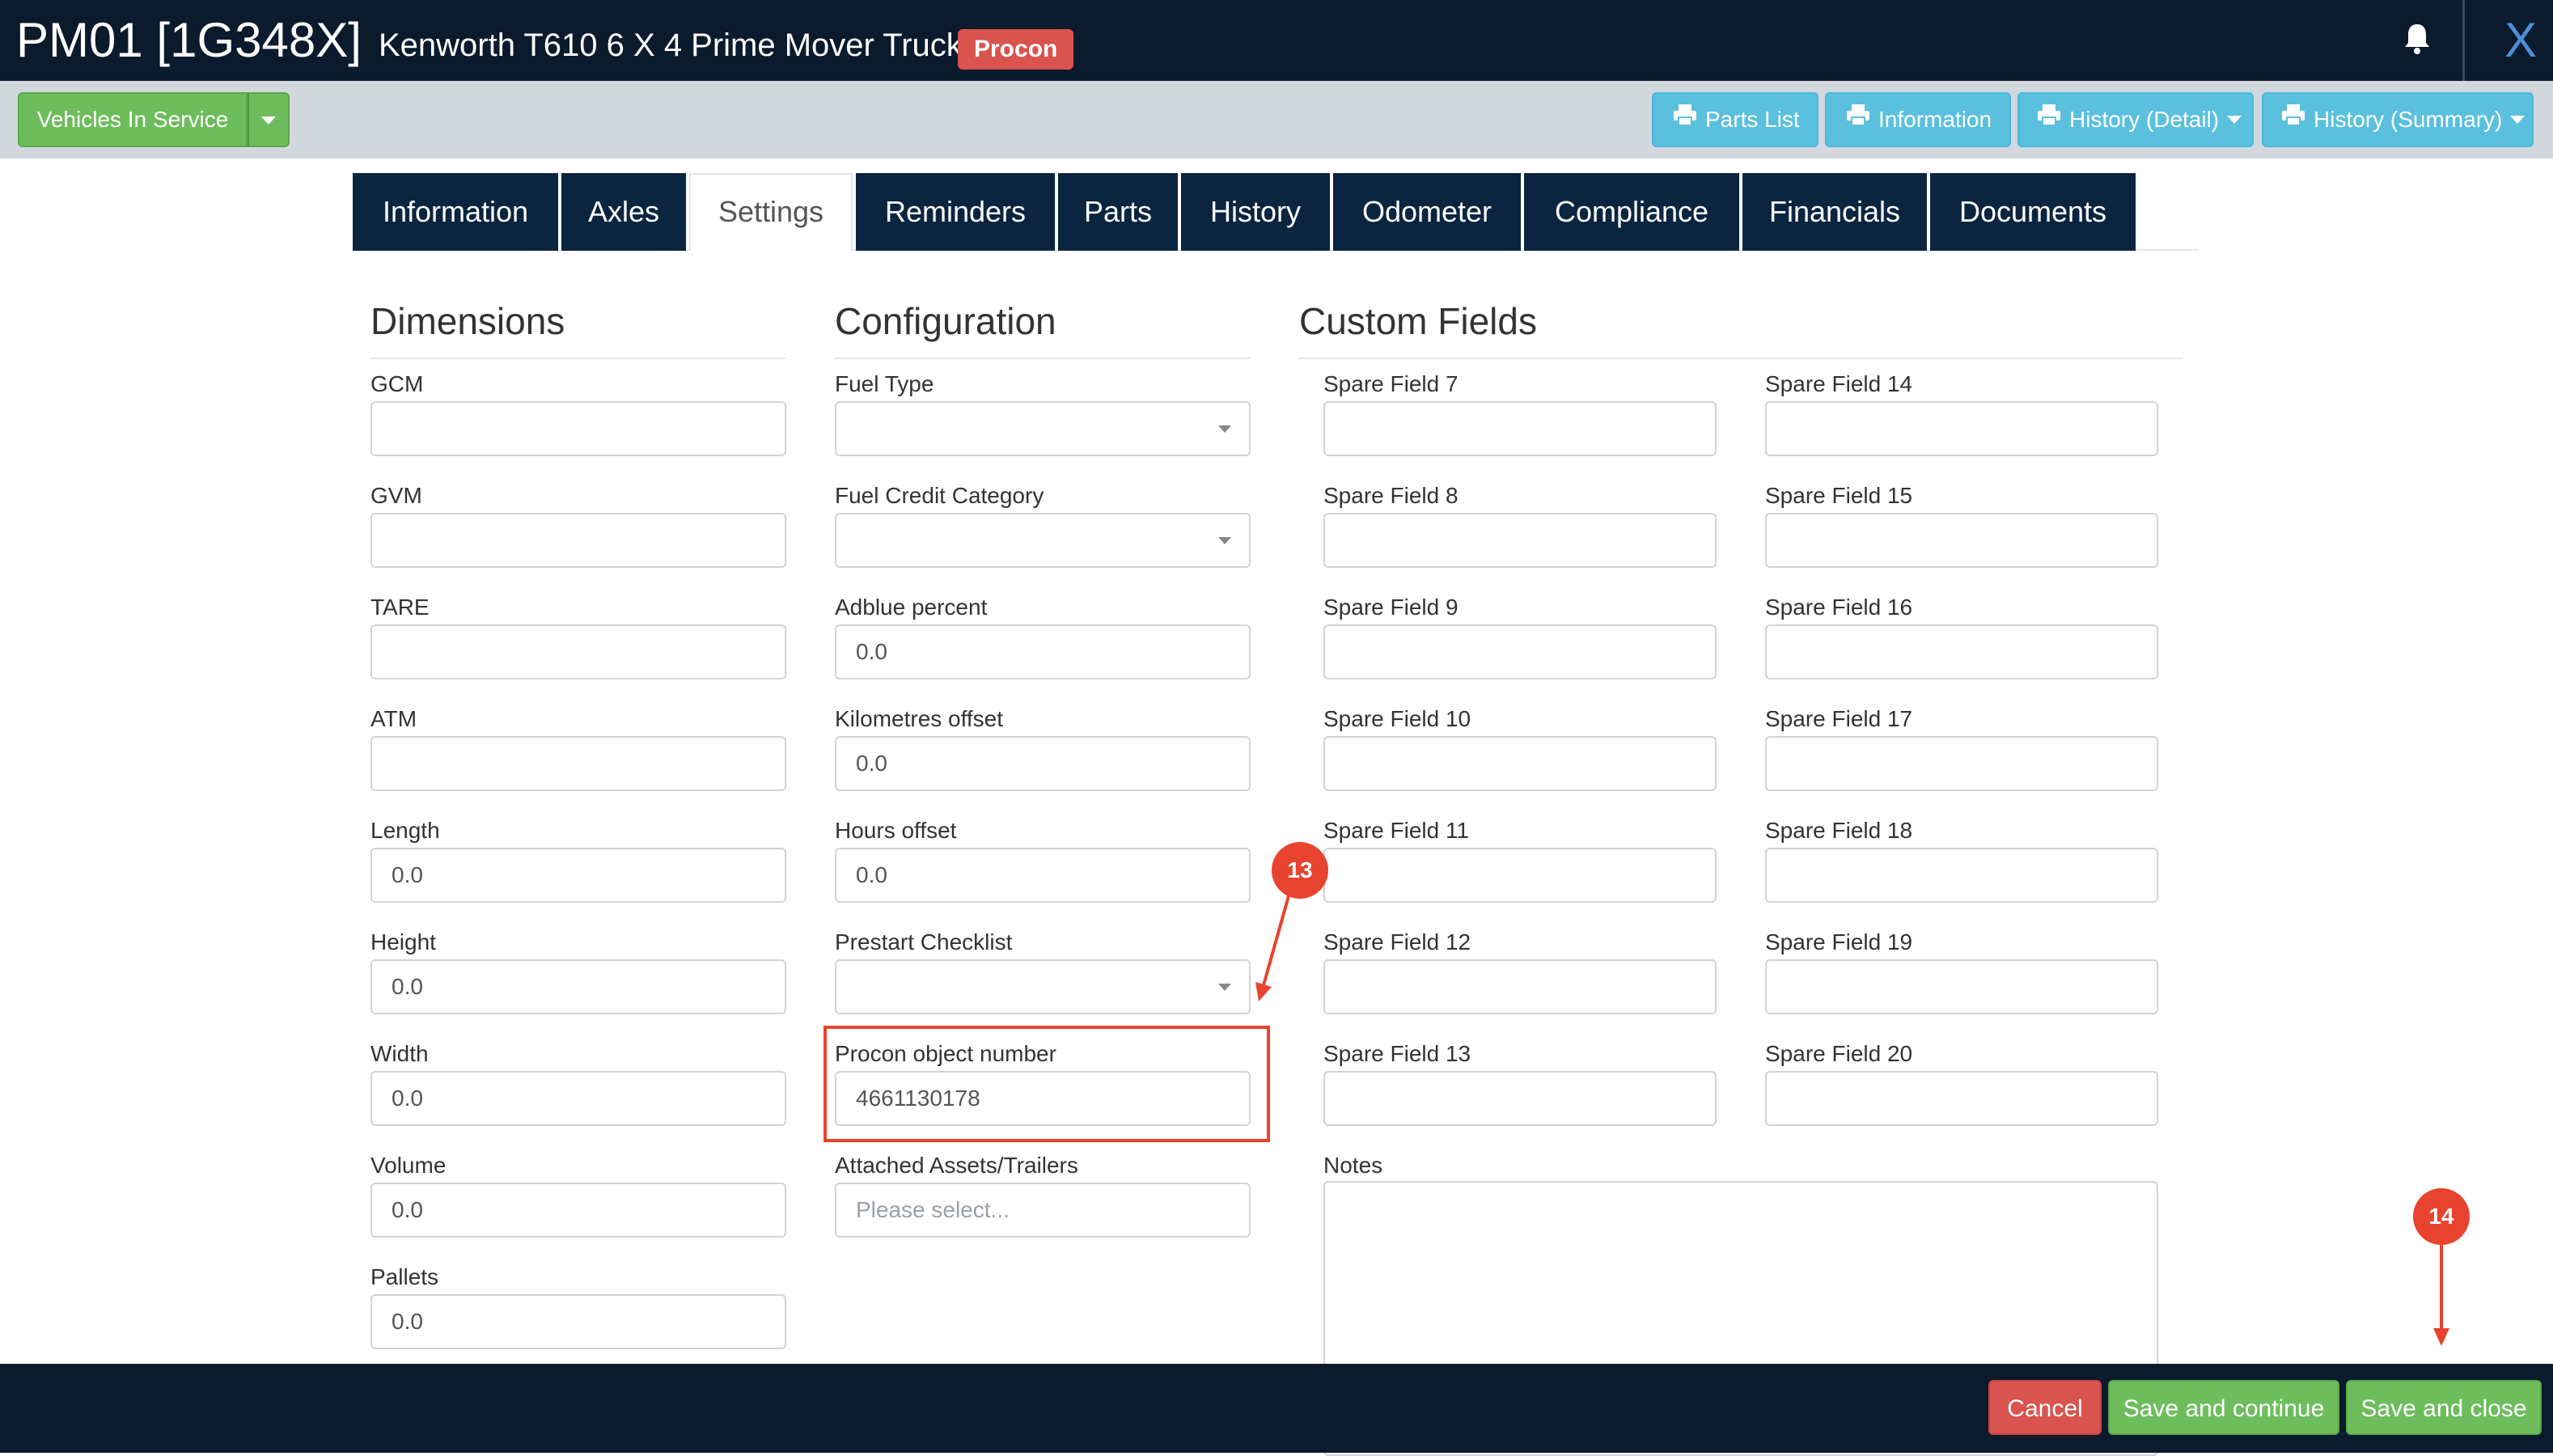 This screenshot has height=1456, width=2553. I want to click on spare-field-17-input, so click(1961, 763).